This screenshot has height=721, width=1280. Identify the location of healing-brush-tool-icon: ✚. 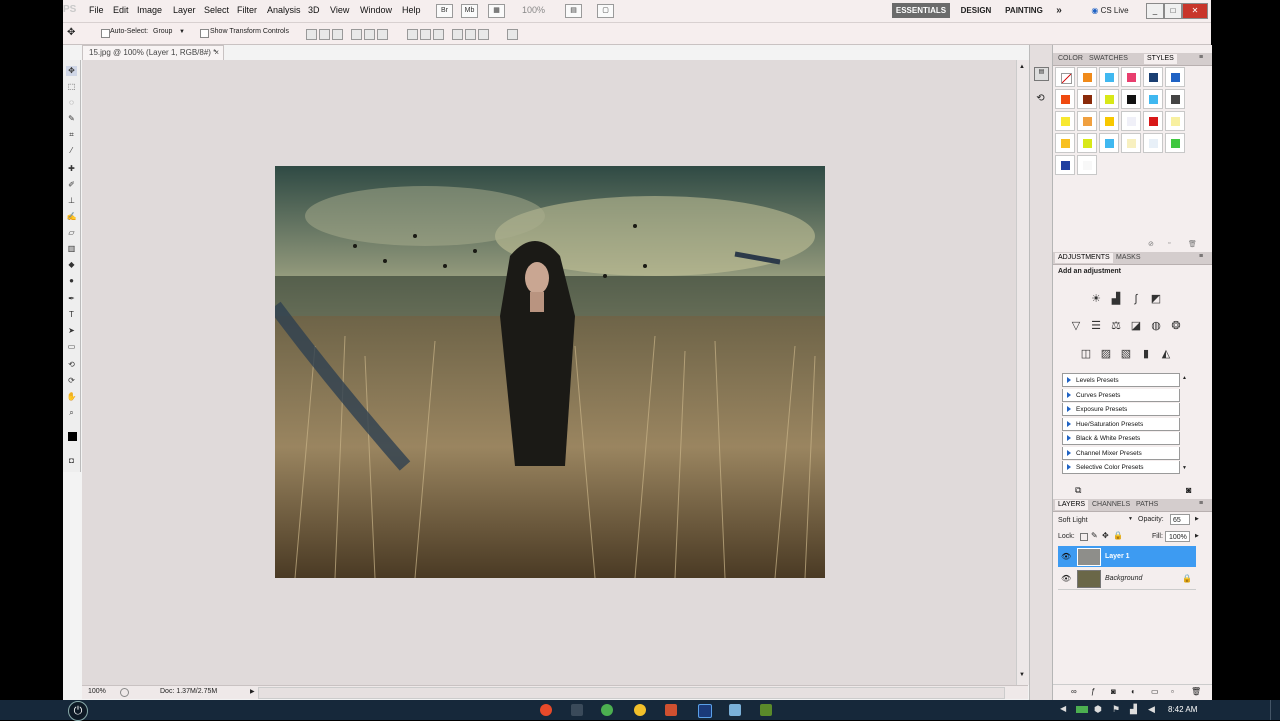
(71, 169).